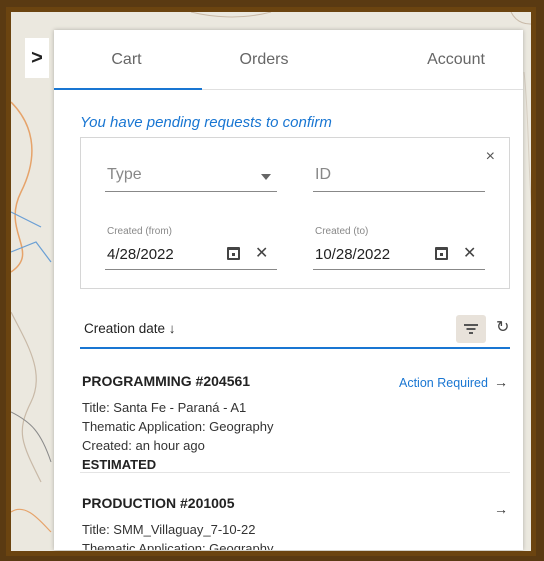 The height and width of the screenshot is (561, 544). I want to click on order-created-line: Created: an hour ago, so click(143, 445).